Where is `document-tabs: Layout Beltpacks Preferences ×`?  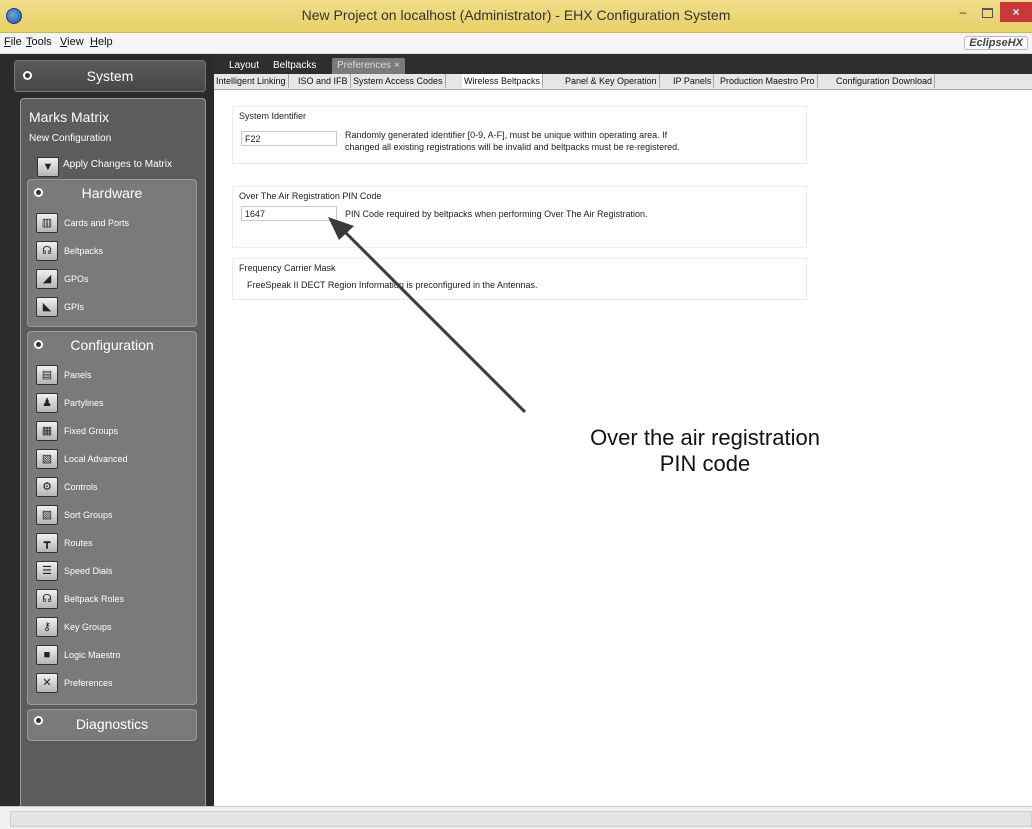 document-tabs: Layout Beltpacks Preferences × is located at coordinates (623, 64).